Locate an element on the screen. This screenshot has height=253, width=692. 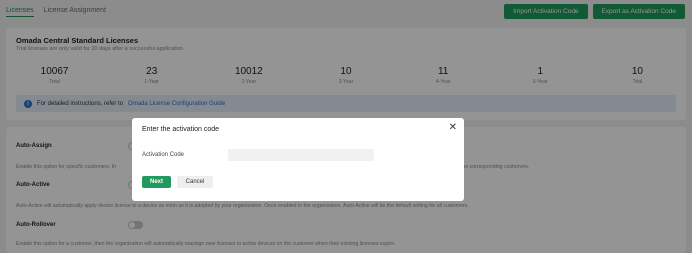
close-icon: ✕ is located at coordinates (453, 128).